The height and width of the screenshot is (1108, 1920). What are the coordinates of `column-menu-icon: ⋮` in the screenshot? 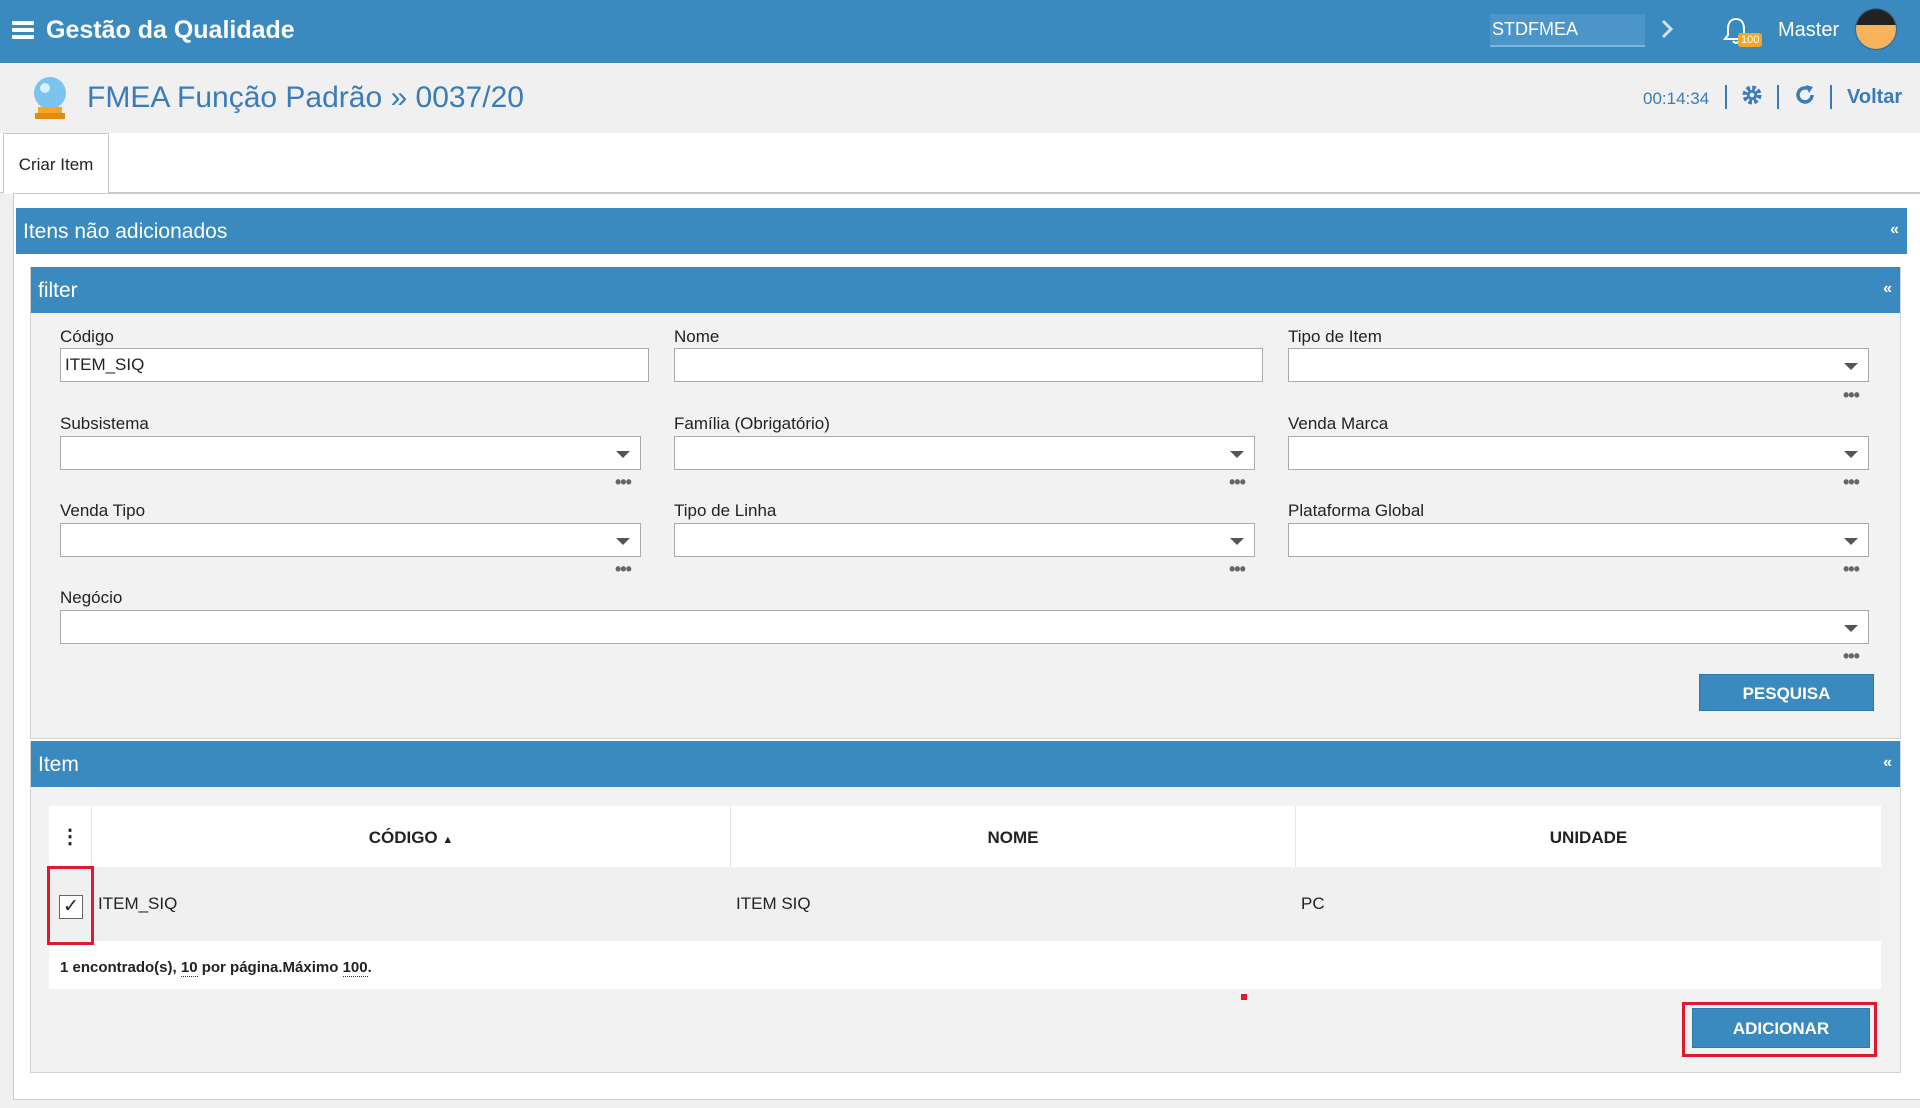 It's located at (70, 836).